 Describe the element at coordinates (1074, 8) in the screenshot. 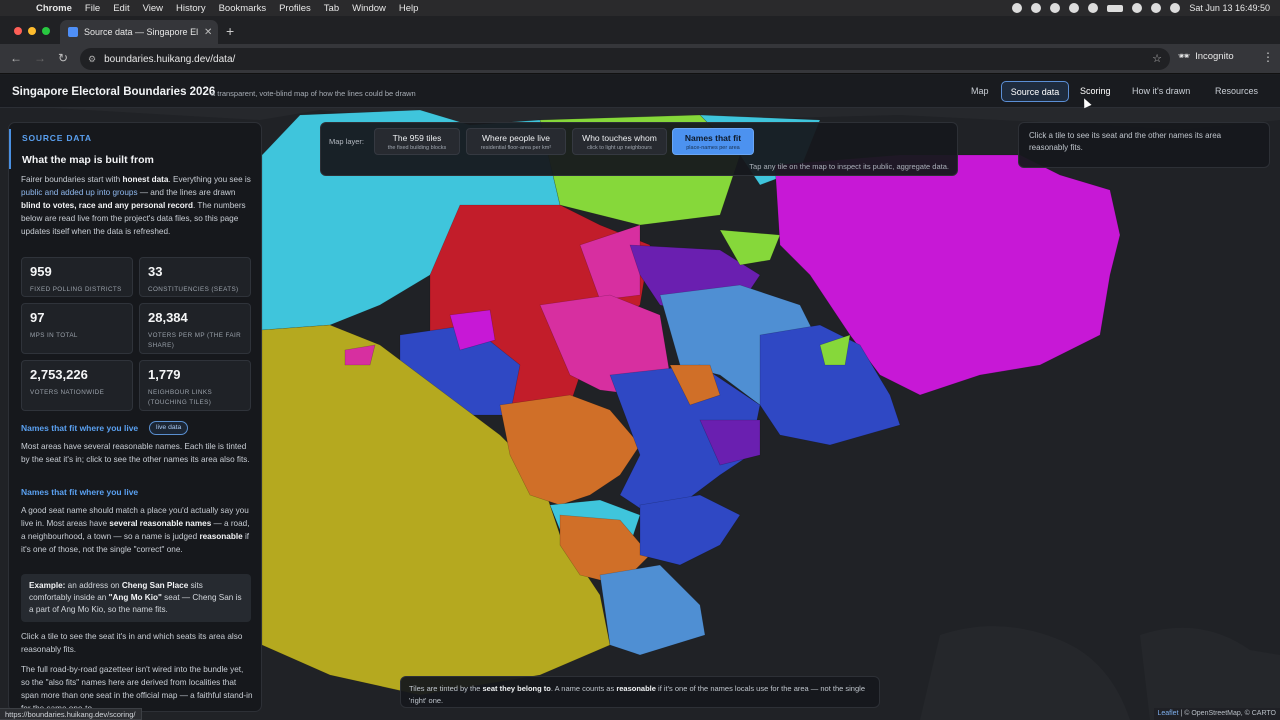

I see `vpn-icon` at that location.